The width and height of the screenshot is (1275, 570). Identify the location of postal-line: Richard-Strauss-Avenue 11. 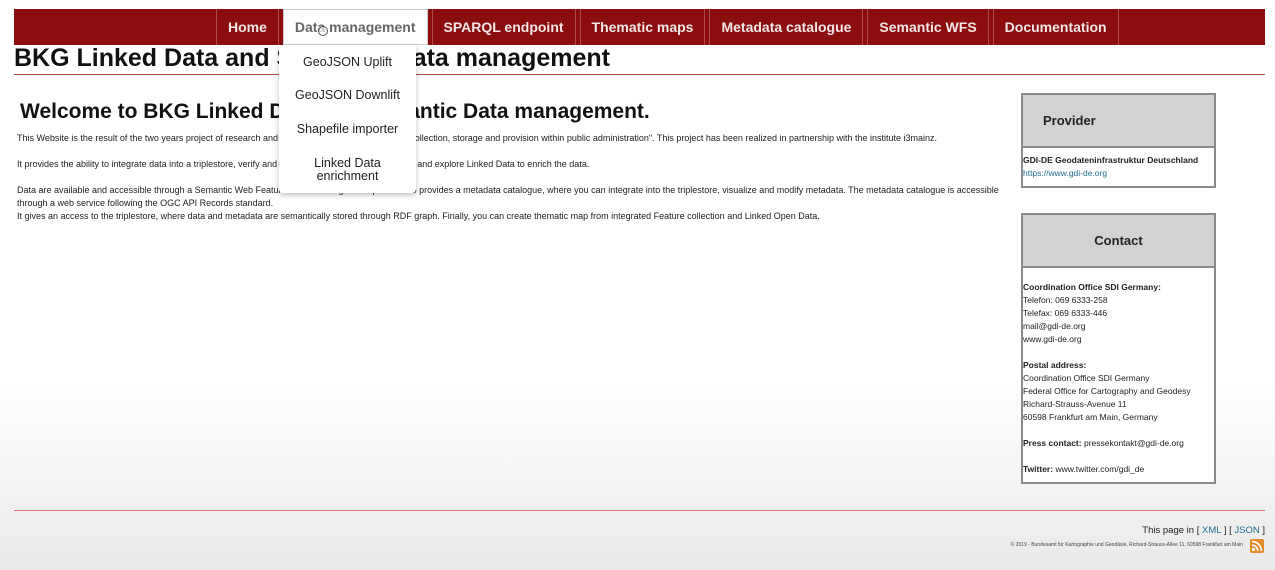
(1075, 404).